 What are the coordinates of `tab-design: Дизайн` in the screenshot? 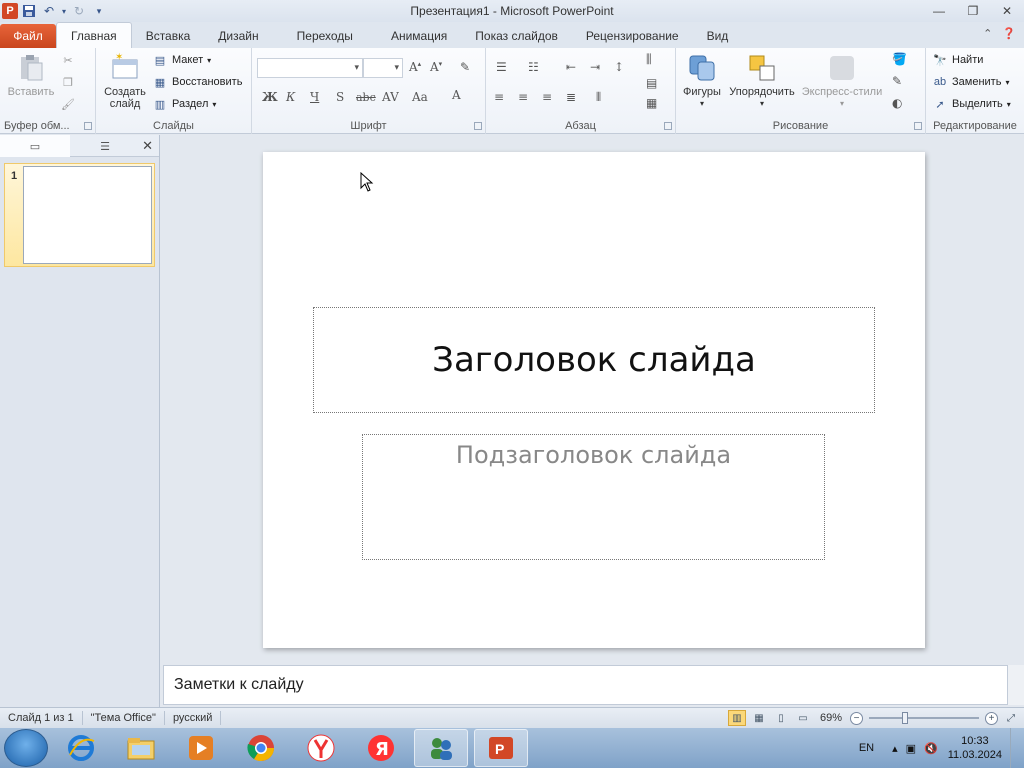 It's located at (238, 36).